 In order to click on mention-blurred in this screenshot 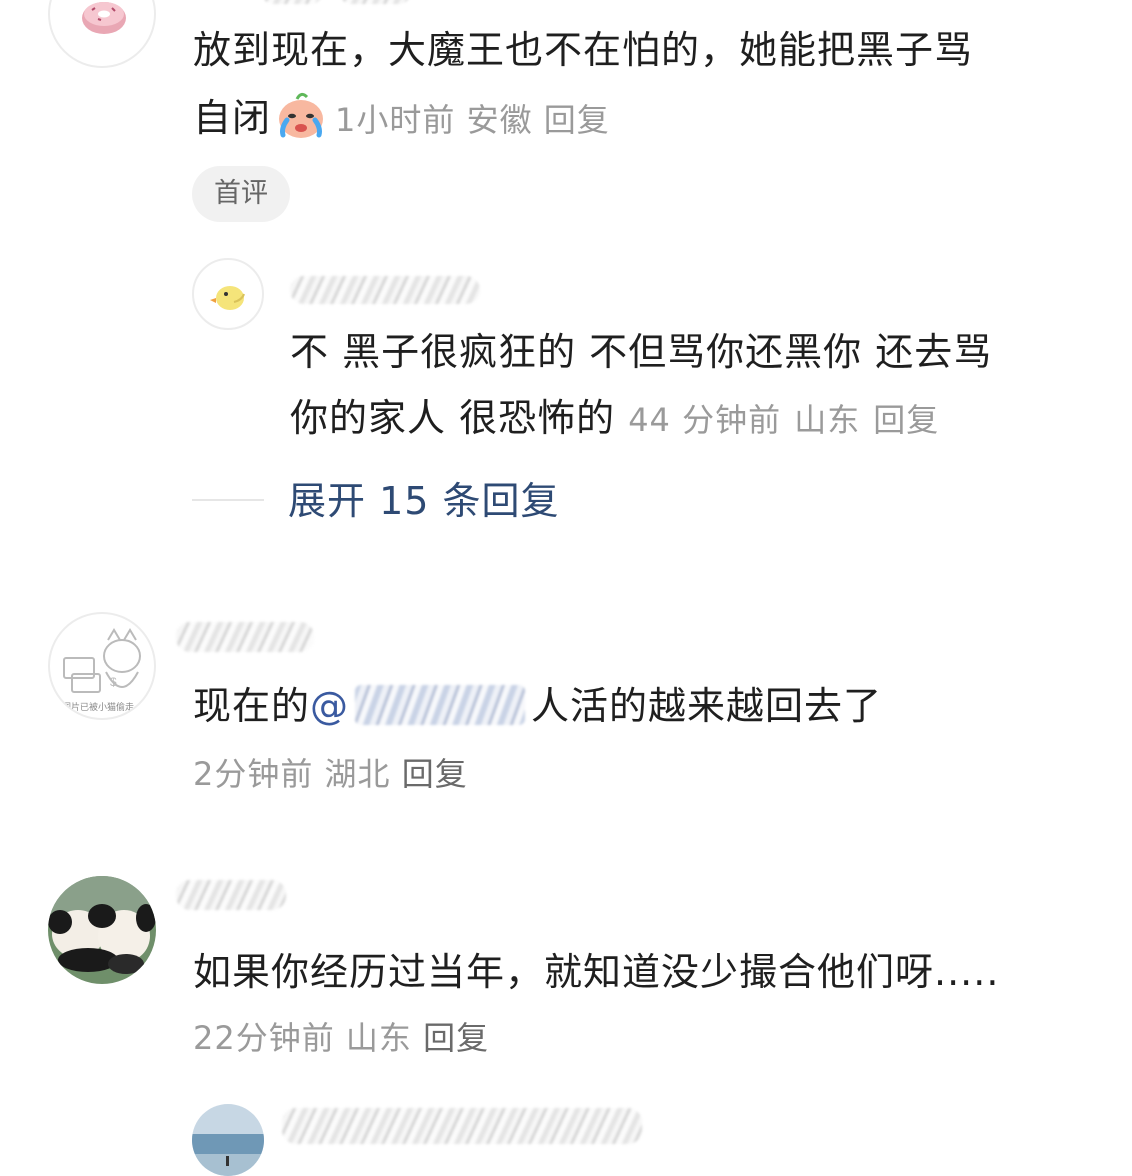, I will do `click(440, 705)`.